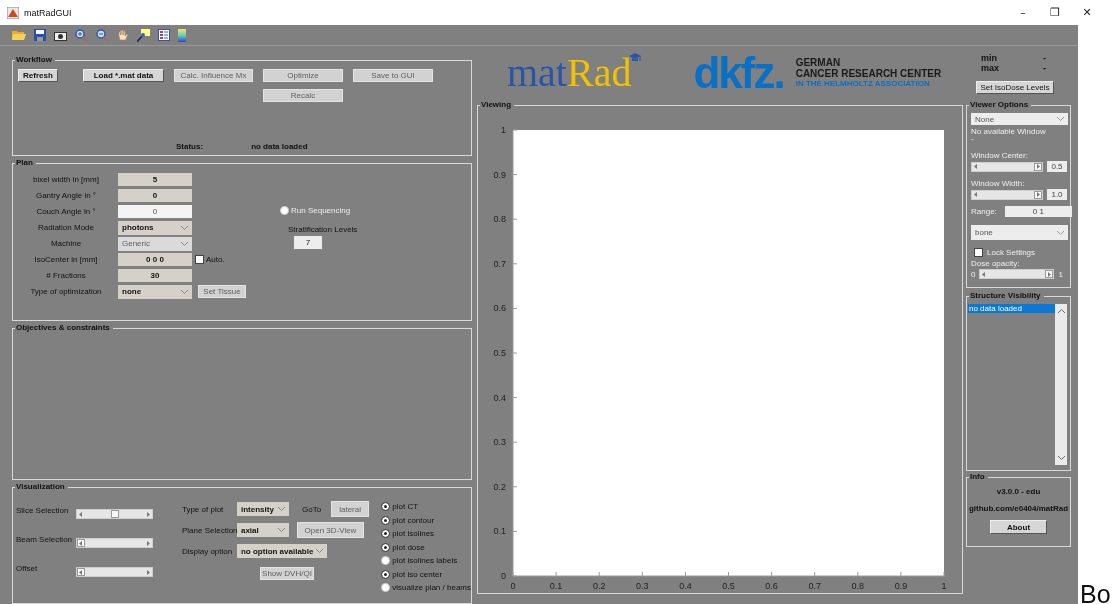 This screenshot has height=604, width=1117. I want to click on tick-label: 0.5, so click(499, 353).